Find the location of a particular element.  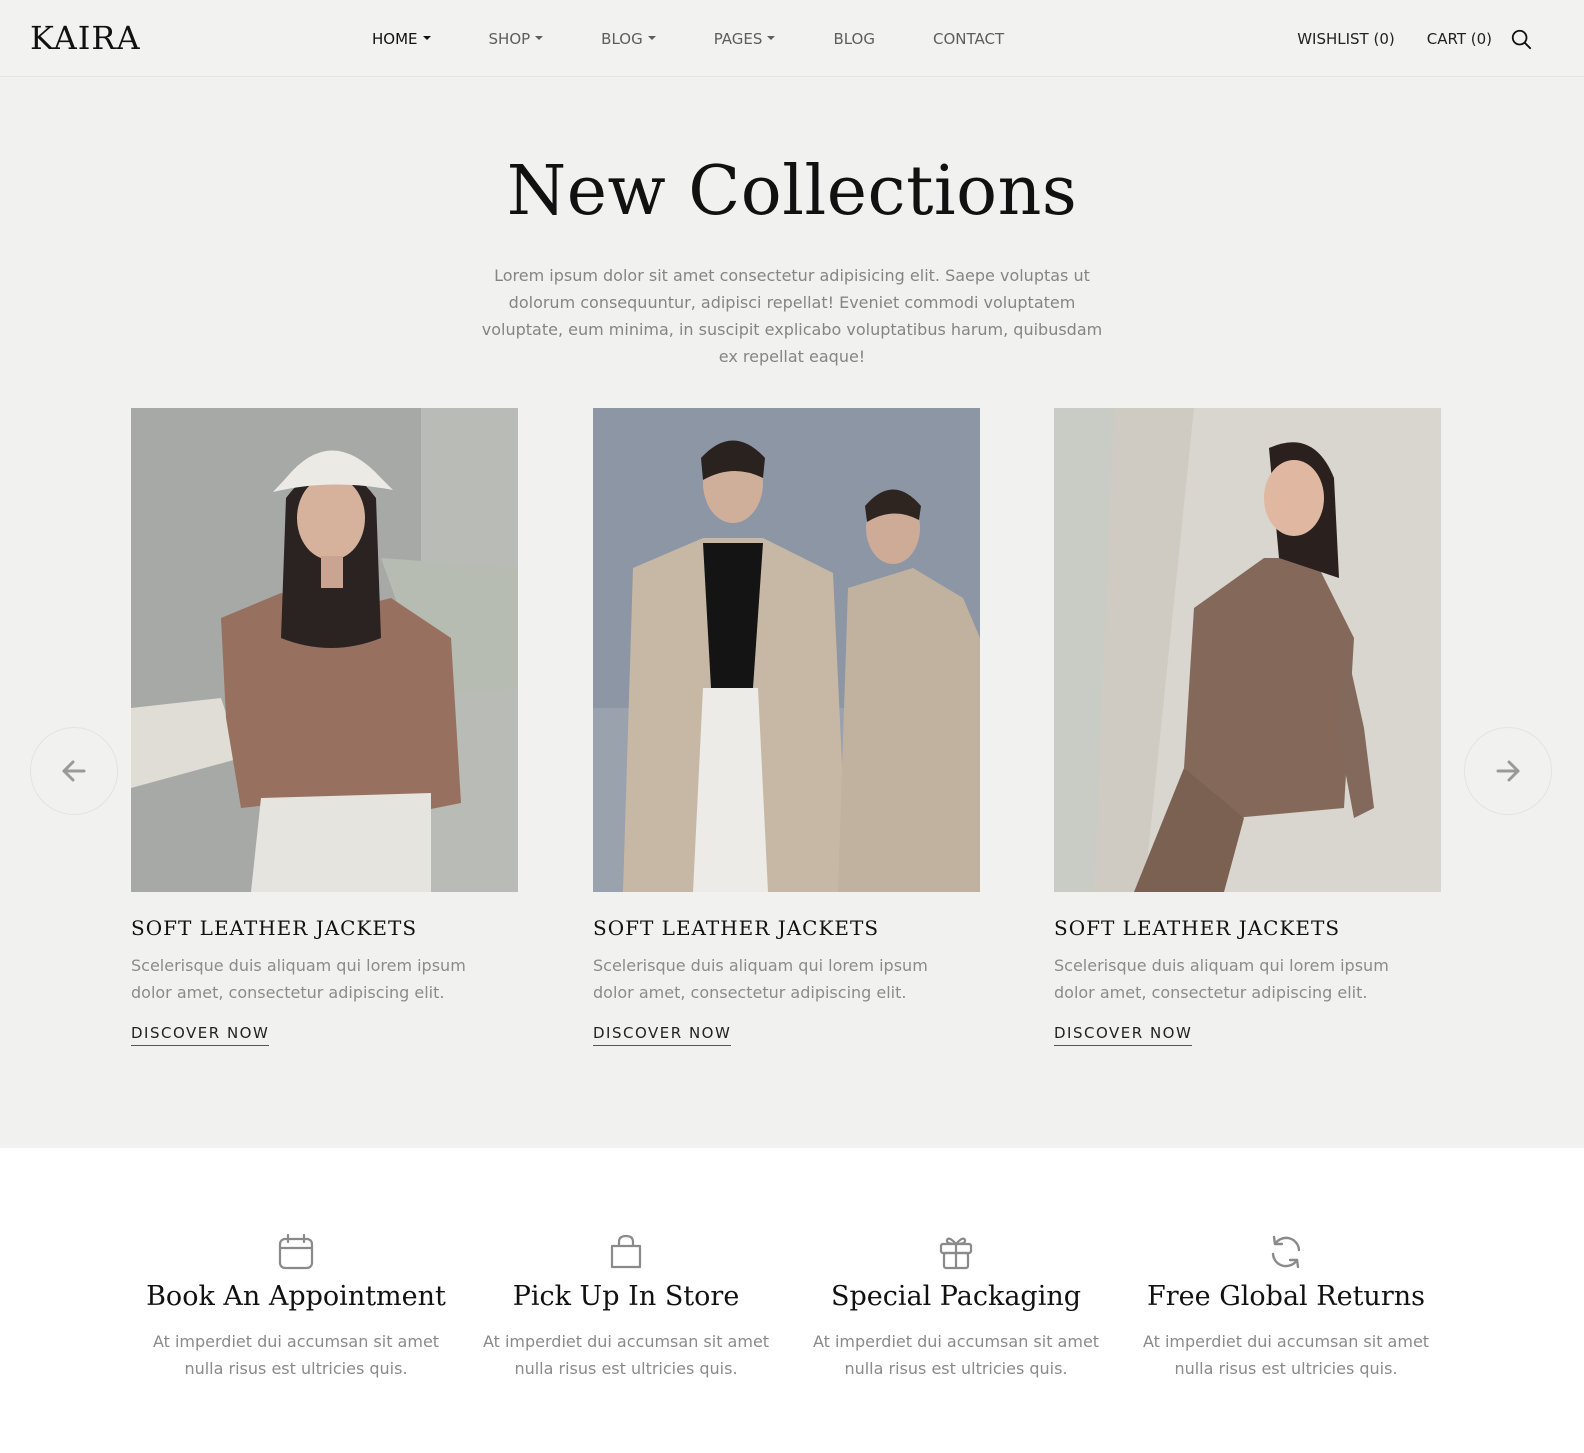

nav-item-contact: CONTACT is located at coordinates (968, 39).